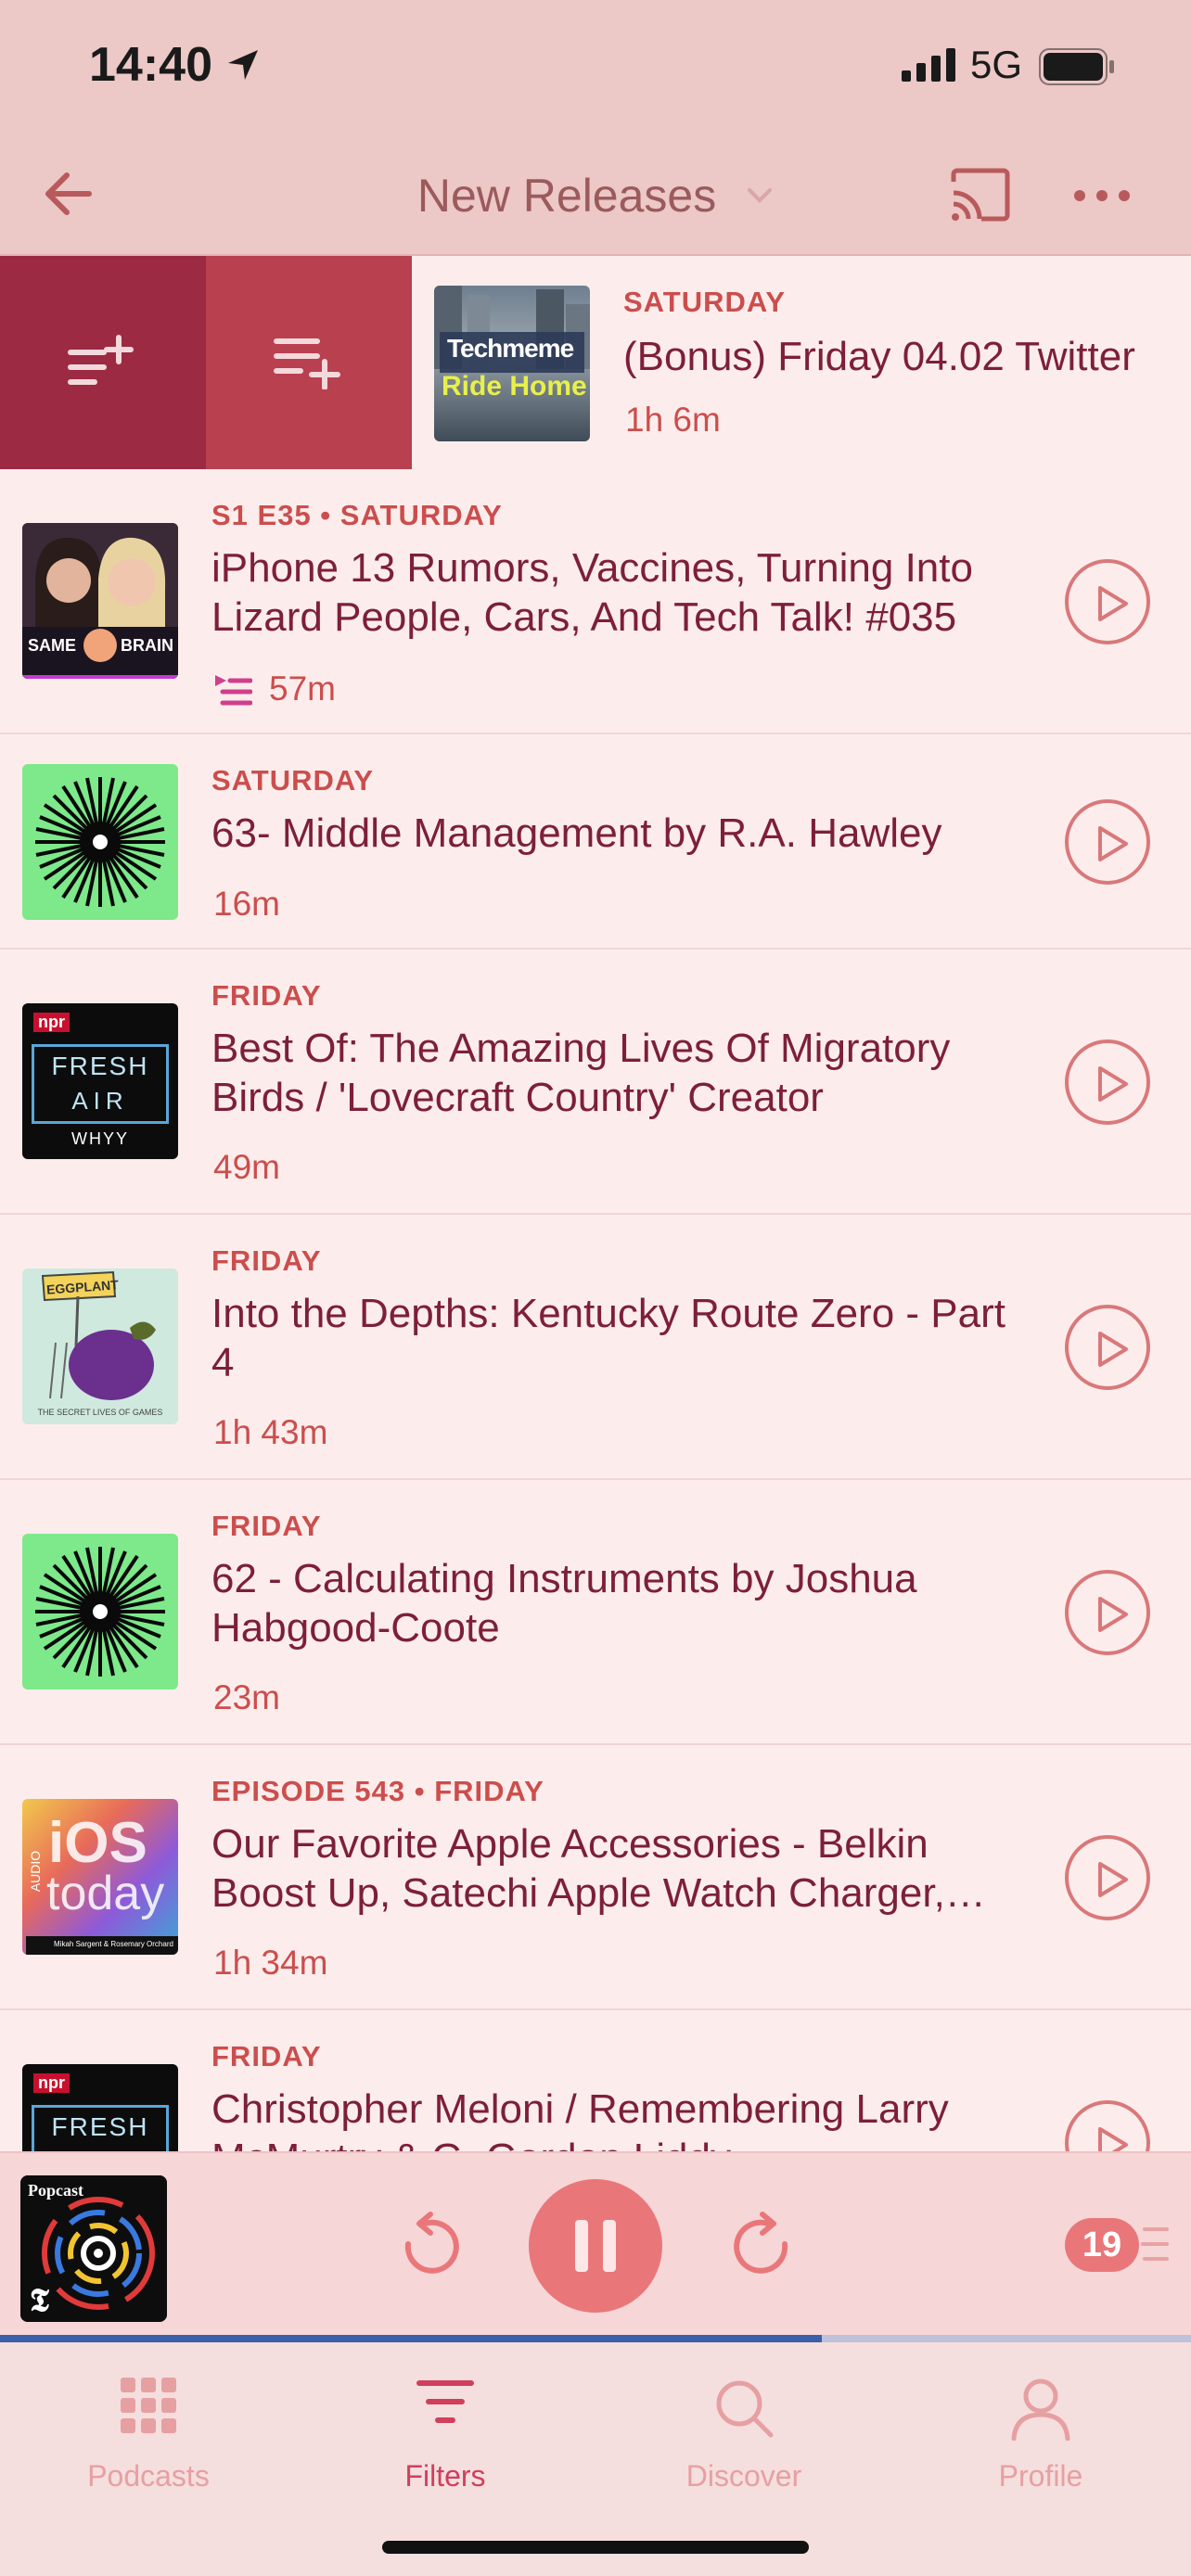 This screenshot has height=2576, width=1191. What do you see at coordinates (36, 1872) in the screenshot?
I see `artwork-text-side: AUDIO` at bounding box center [36, 1872].